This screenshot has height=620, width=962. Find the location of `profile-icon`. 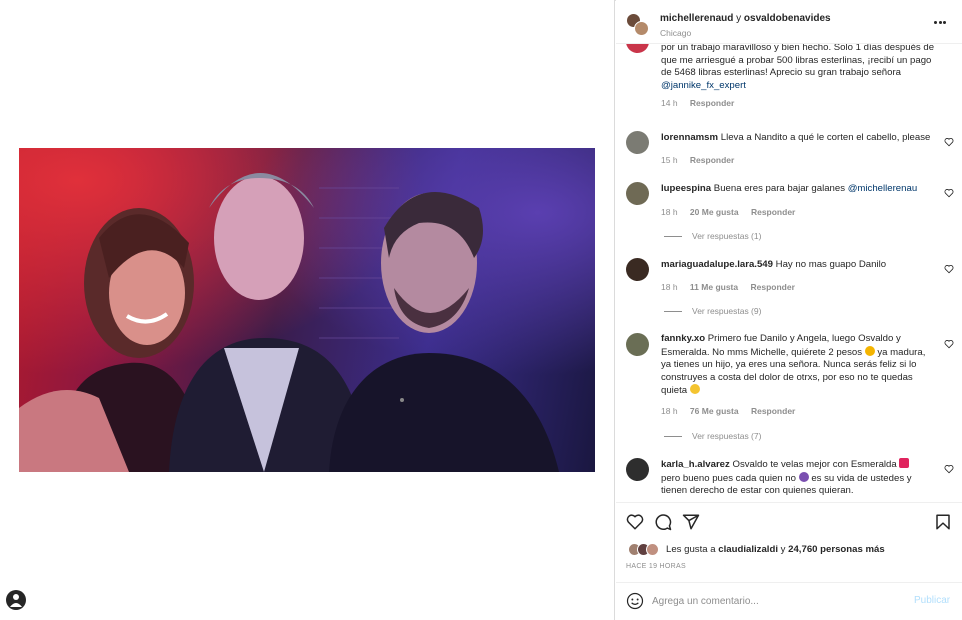

profile-icon is located at coordinates (16, 600).